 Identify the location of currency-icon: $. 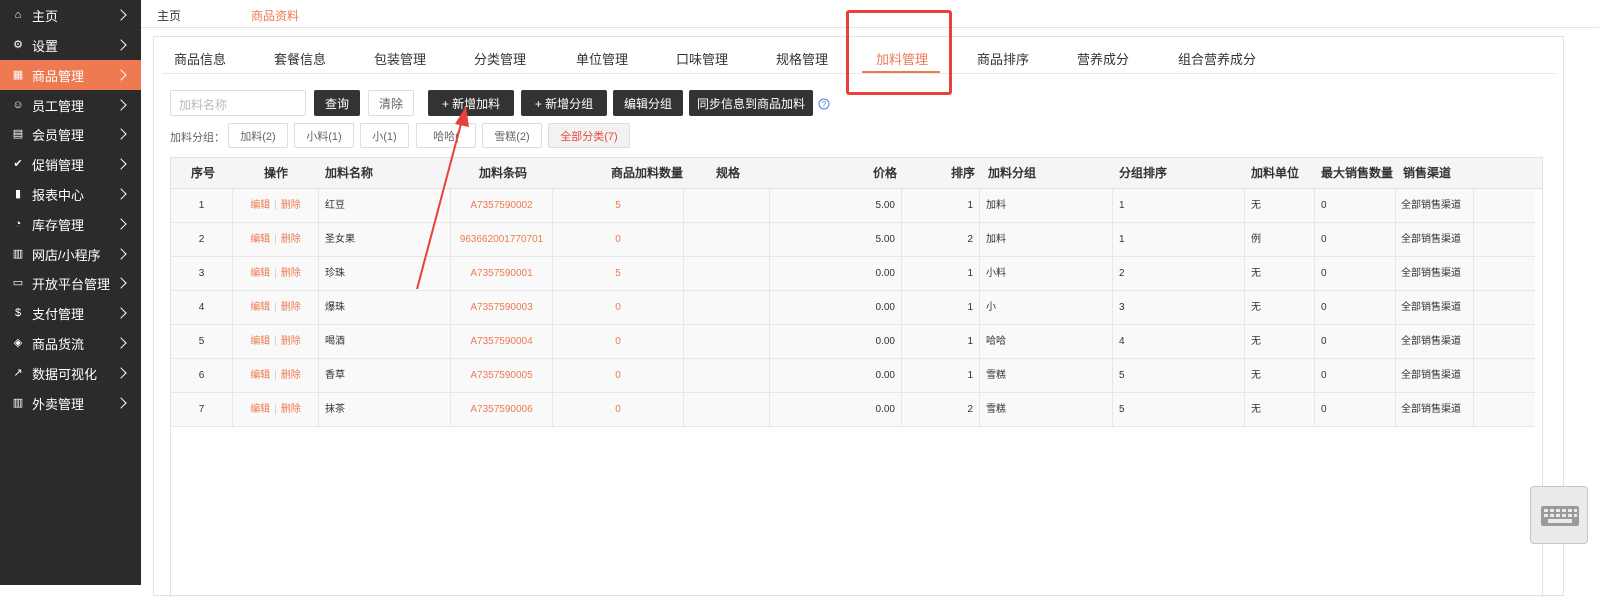
(18, 313).